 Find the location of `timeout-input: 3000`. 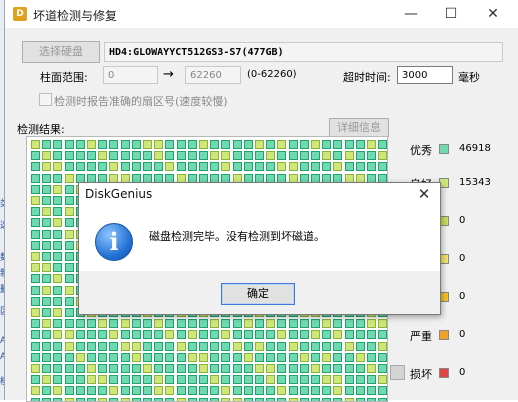

timeout-input: 3000 is located at coordinates (425, 75).